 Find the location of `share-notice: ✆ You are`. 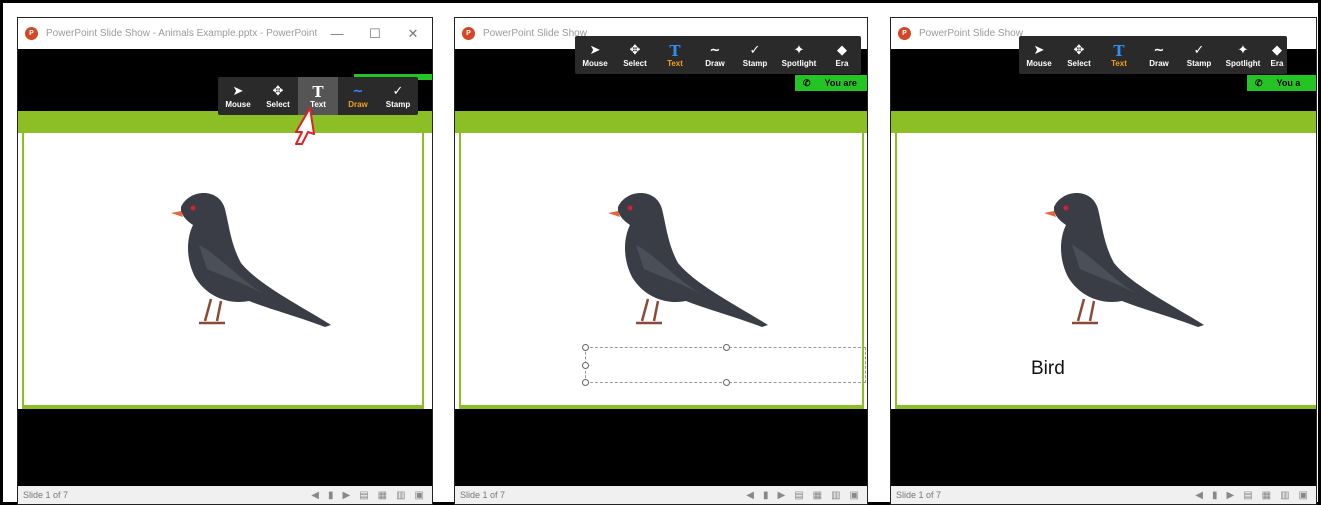

share-notice: ✆ You are is located at coordinates (831, 83).